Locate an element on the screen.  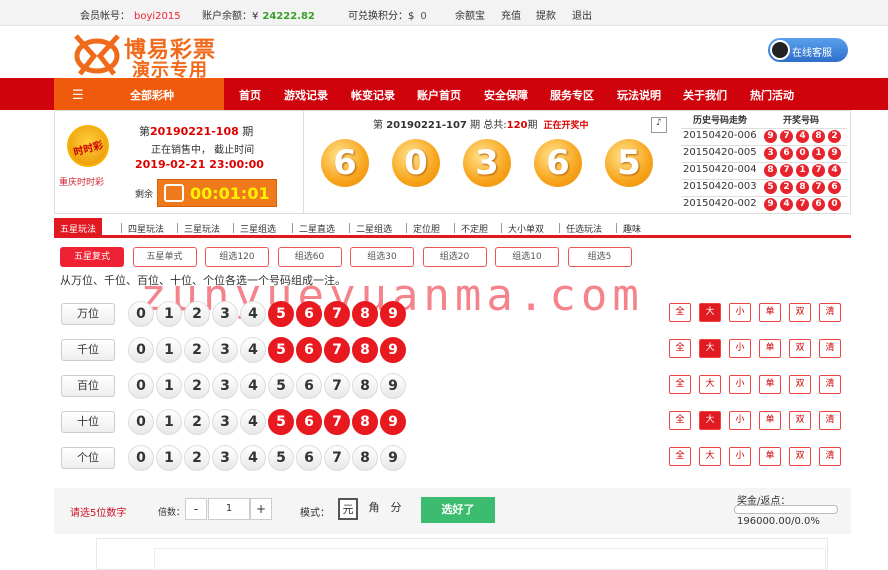
play-tab: 定位胆 is located at coordinates (426, 228).